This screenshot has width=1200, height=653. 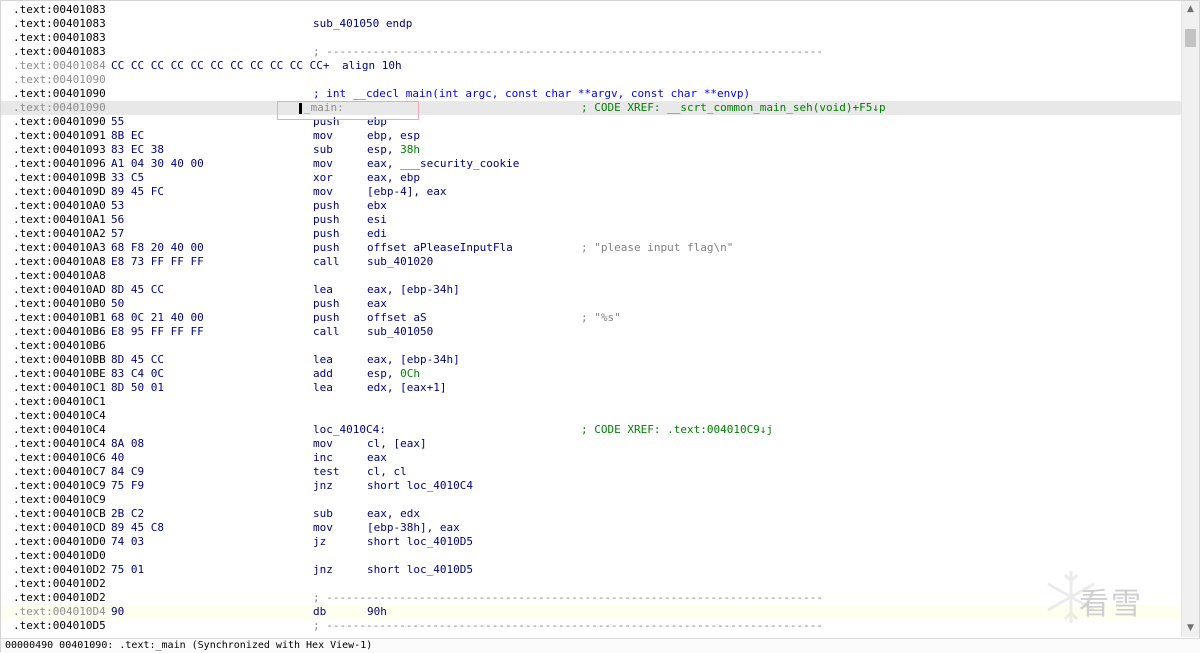 What do you see at coordinates (592, 528) in the screenshot?
I see `disasm-line: .text:004010CD 89 45 C8 mov [ebp-38h], eax` at bounding box center [592, 528].